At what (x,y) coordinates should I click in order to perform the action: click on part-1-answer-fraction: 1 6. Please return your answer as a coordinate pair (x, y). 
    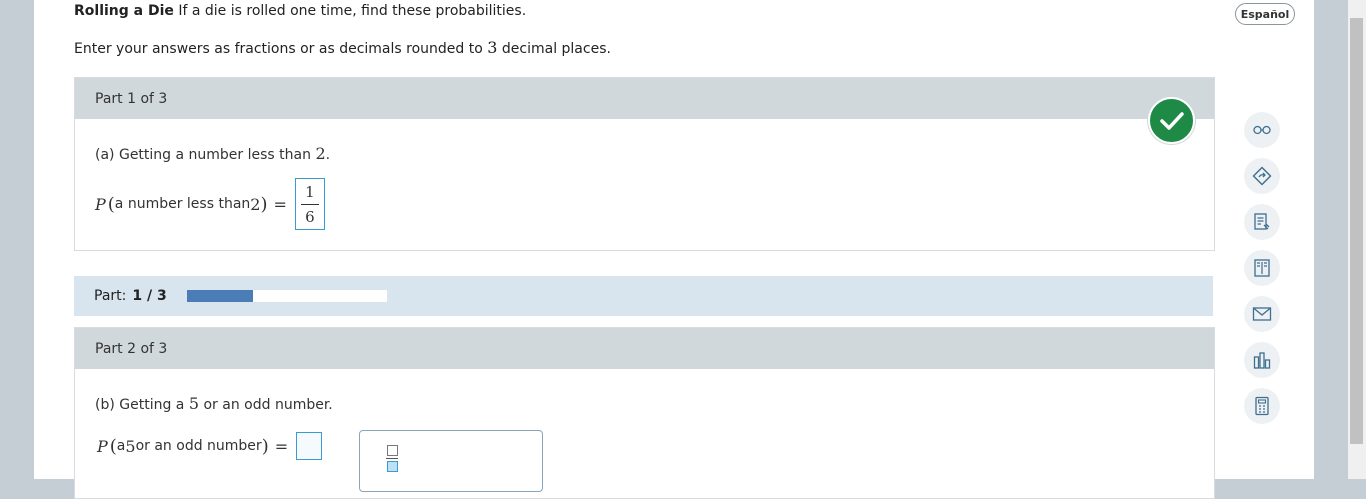
    Looking at the image, I should click on (309, 204).